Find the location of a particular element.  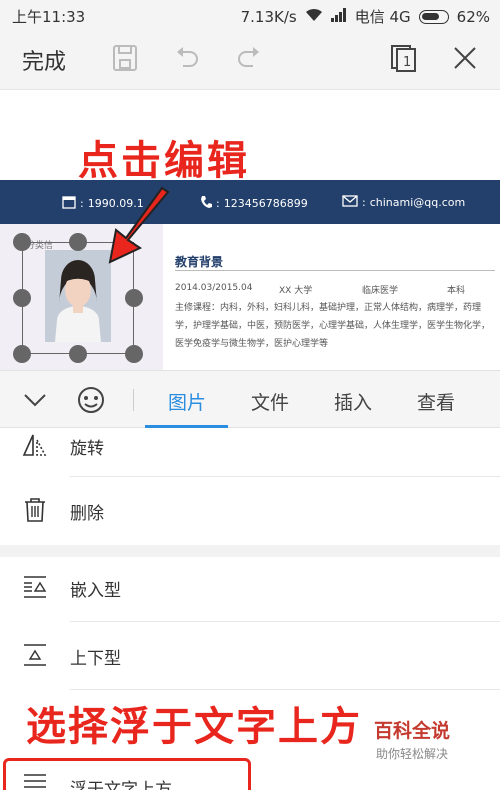

save-icon is located at coordinates (125, 60).